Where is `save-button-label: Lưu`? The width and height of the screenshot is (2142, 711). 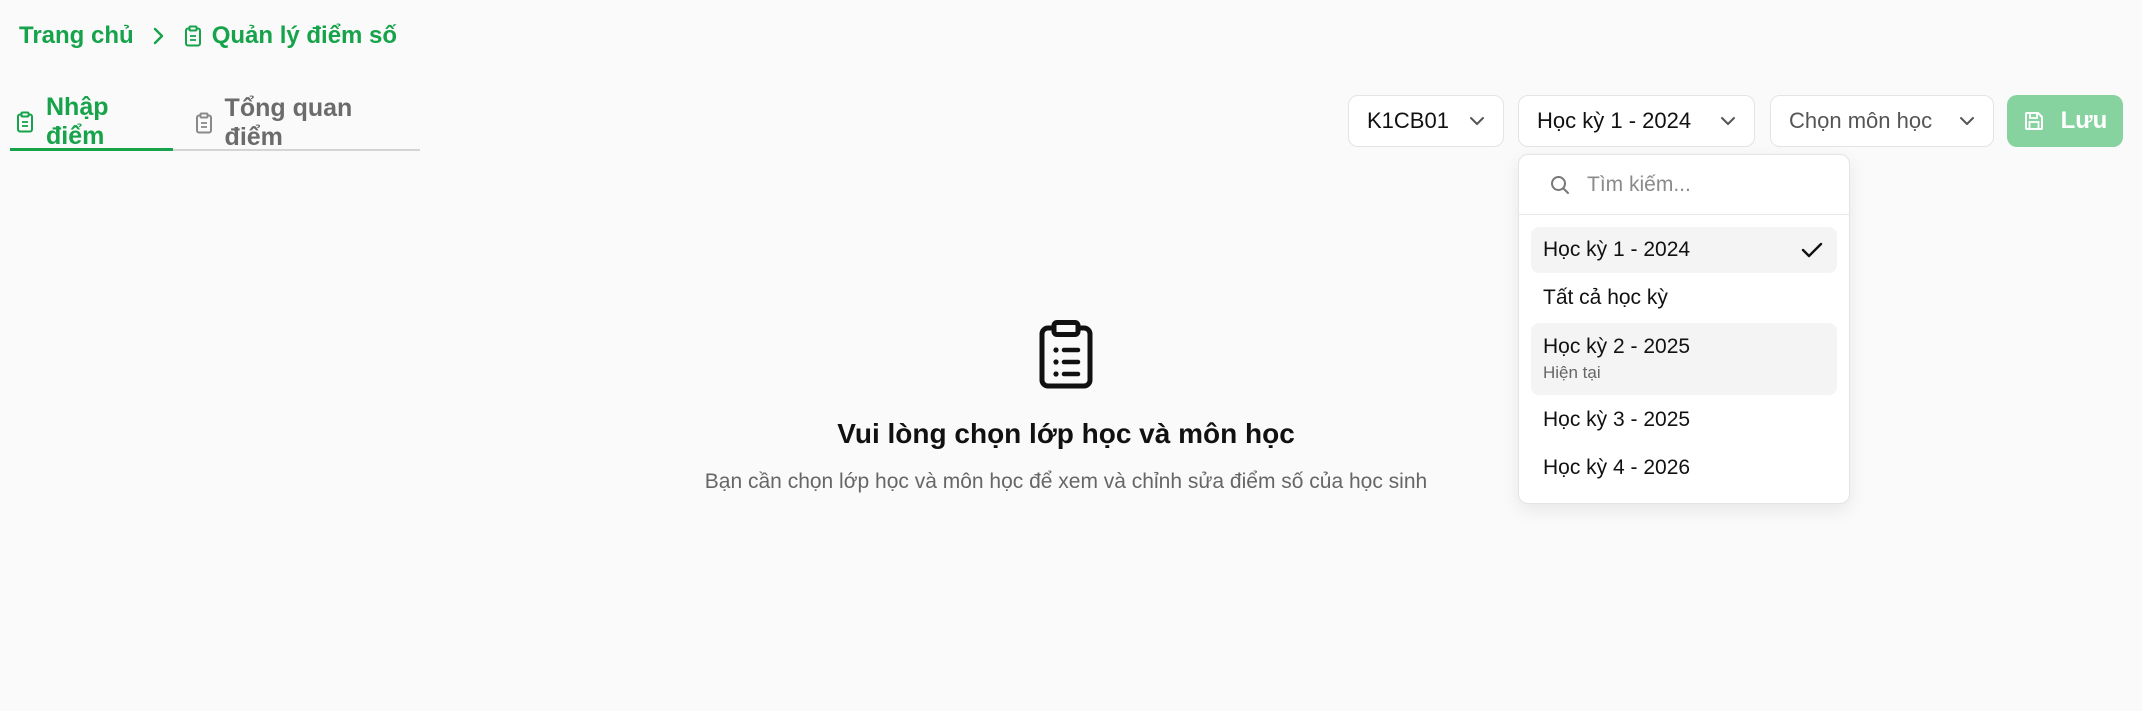 save-button-label: Lưu is located at coordinates (2084, 120).